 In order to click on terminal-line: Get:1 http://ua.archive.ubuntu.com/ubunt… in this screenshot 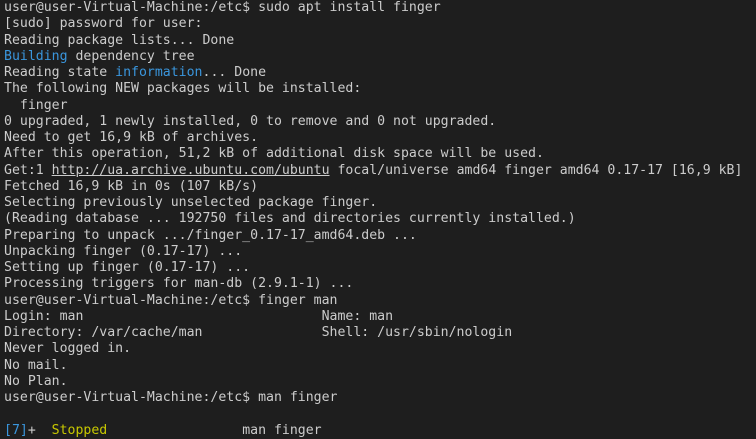, I will do `click(373, 171)`.